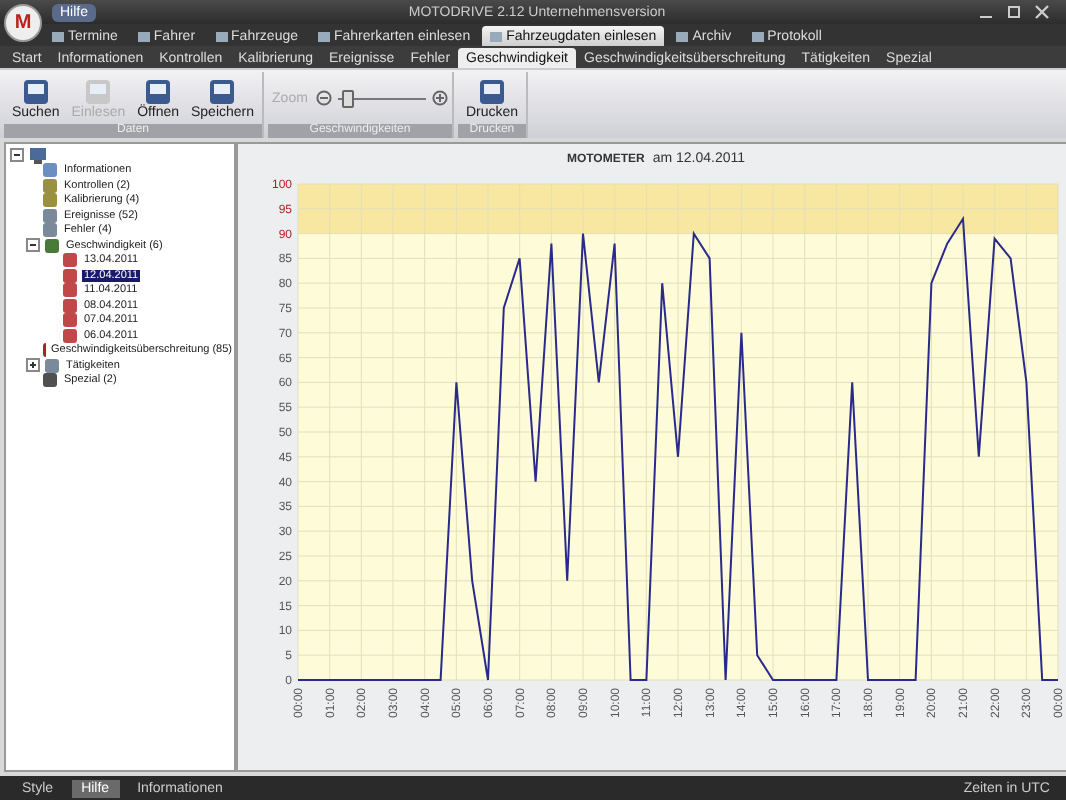 This screenshot has height=800, width=1066. Describe the element at coordinates (323, 98) in the screenshot. I see `zoom-out-icon` at that location.